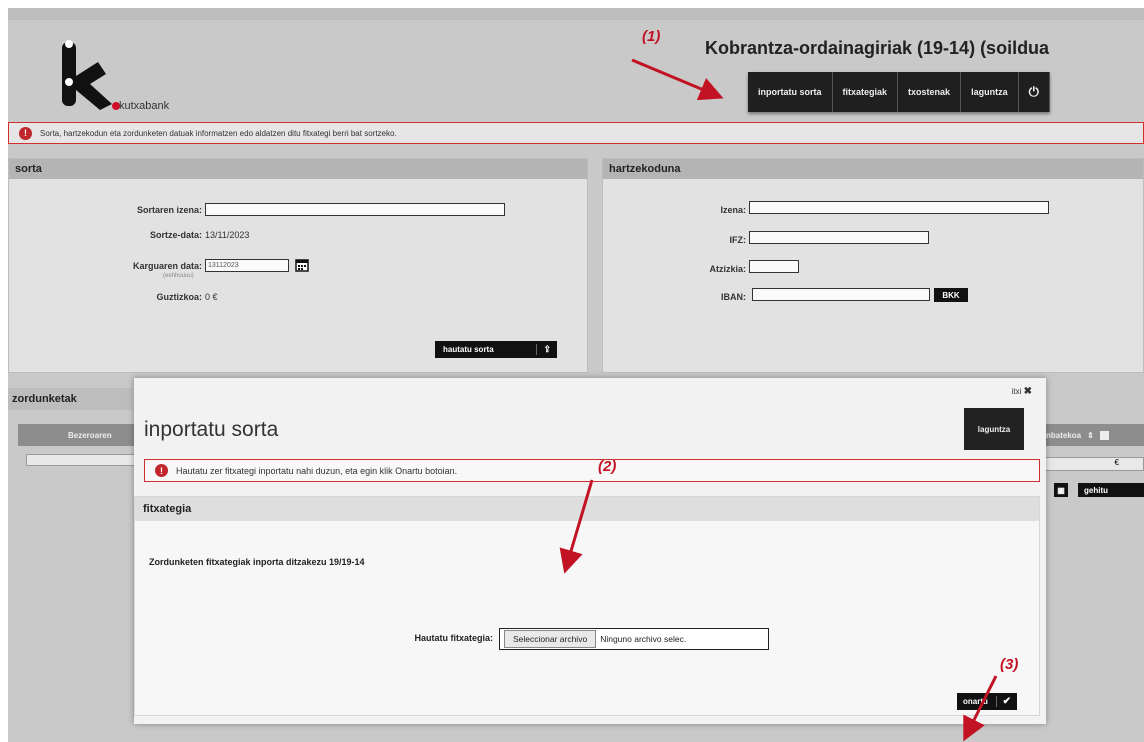 Image resolution: width=1144 pixels, height=742 pixels. Describe the element at coordinates (651, 36) in the screenshot. I see `annotation-label-1: (1)` at that location.